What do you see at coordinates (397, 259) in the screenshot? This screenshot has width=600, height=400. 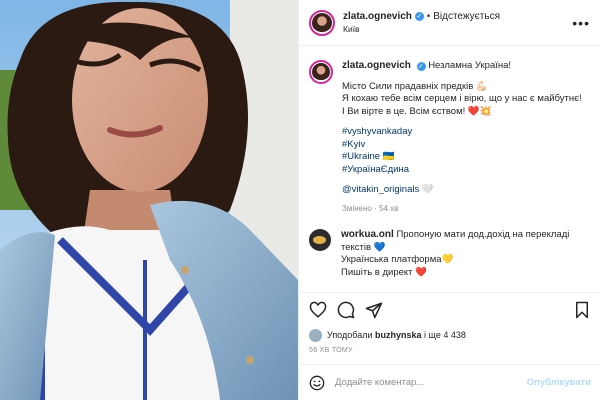 I see `comment-line: Українська платформа💛` at bounding box center [397, 259].